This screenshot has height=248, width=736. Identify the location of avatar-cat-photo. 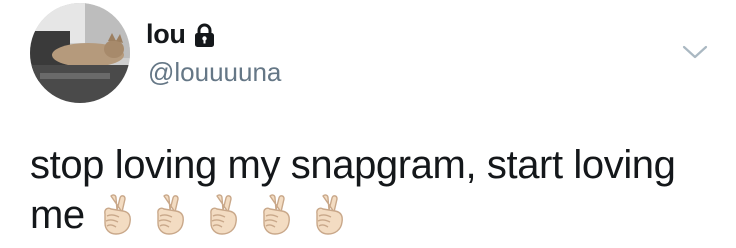
(80, 53).